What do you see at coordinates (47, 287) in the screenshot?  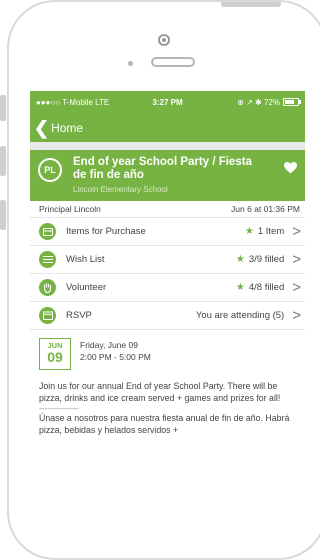 I see `volunteer-hand-icon` at bounding box center [47, 287].